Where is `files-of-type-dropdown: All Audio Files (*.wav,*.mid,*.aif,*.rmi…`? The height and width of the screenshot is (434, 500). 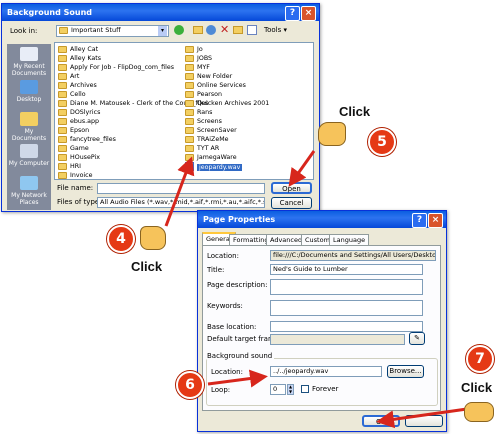
files-of-type-dropdown: All Audio Files (*.wav,*.mid,*.aif,*.rmi… is located at coordinates (181, 202).